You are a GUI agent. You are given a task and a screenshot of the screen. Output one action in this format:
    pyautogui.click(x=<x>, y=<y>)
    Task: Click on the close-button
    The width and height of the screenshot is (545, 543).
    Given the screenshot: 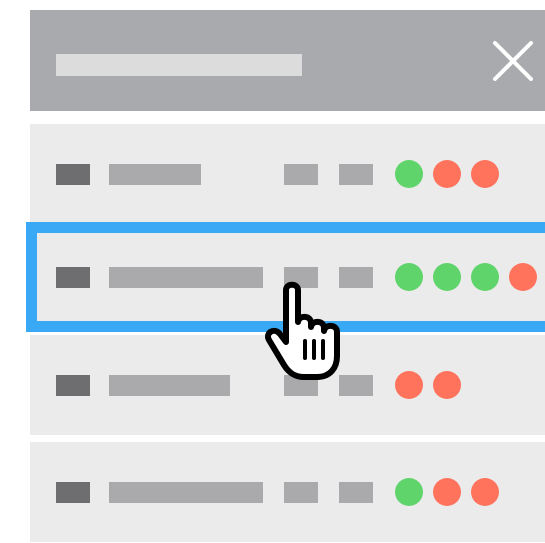 What is the action you would take?
    pyautogui.click(x=513, y=61)
    